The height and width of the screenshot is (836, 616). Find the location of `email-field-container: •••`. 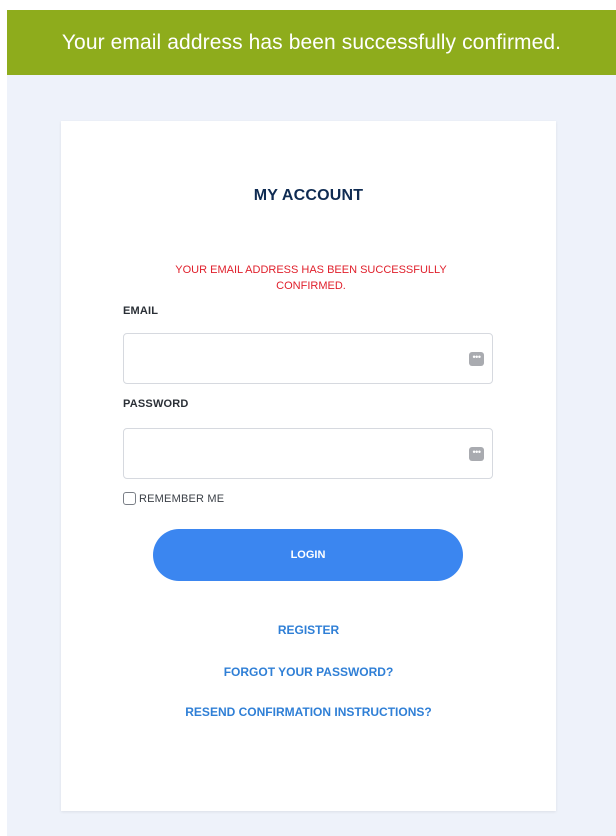

email-field-container: ••• is located at coordinates (308, 358).